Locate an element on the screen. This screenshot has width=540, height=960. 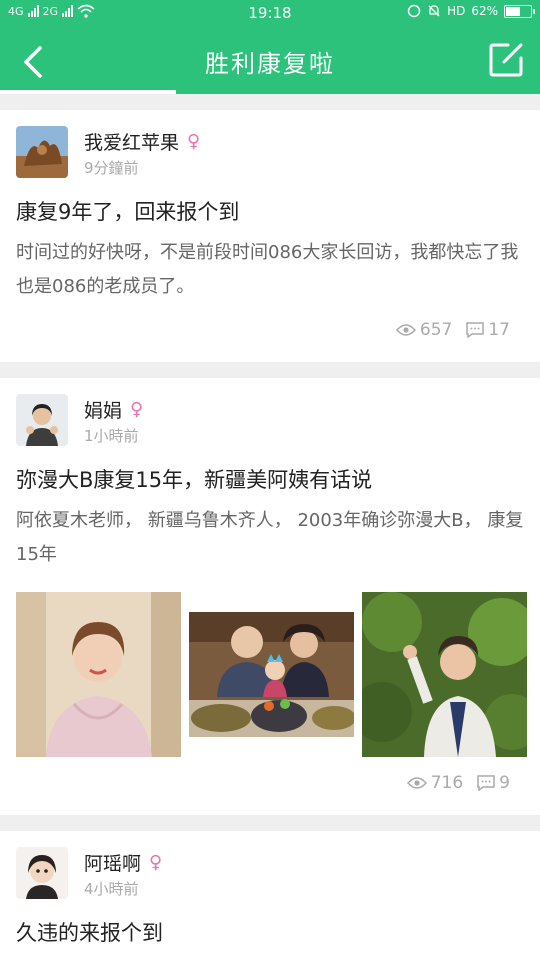
username: 我爱红苹果 ♀ is located at coordinates (142, 141).